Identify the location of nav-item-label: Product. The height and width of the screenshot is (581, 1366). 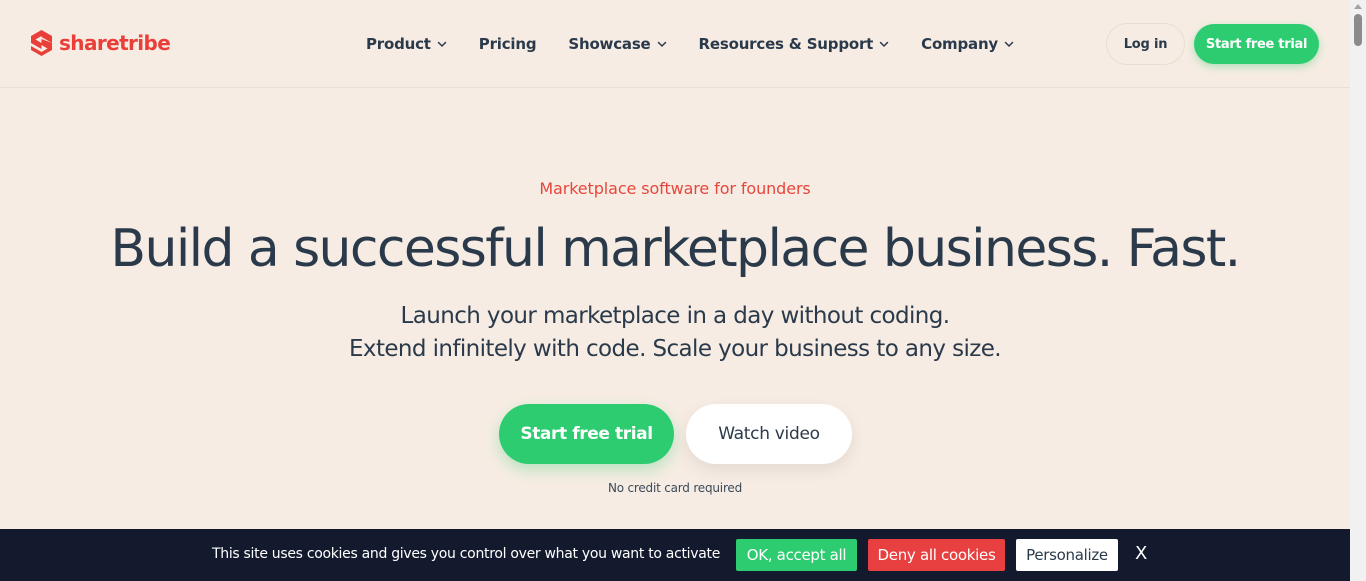
(398, 44).